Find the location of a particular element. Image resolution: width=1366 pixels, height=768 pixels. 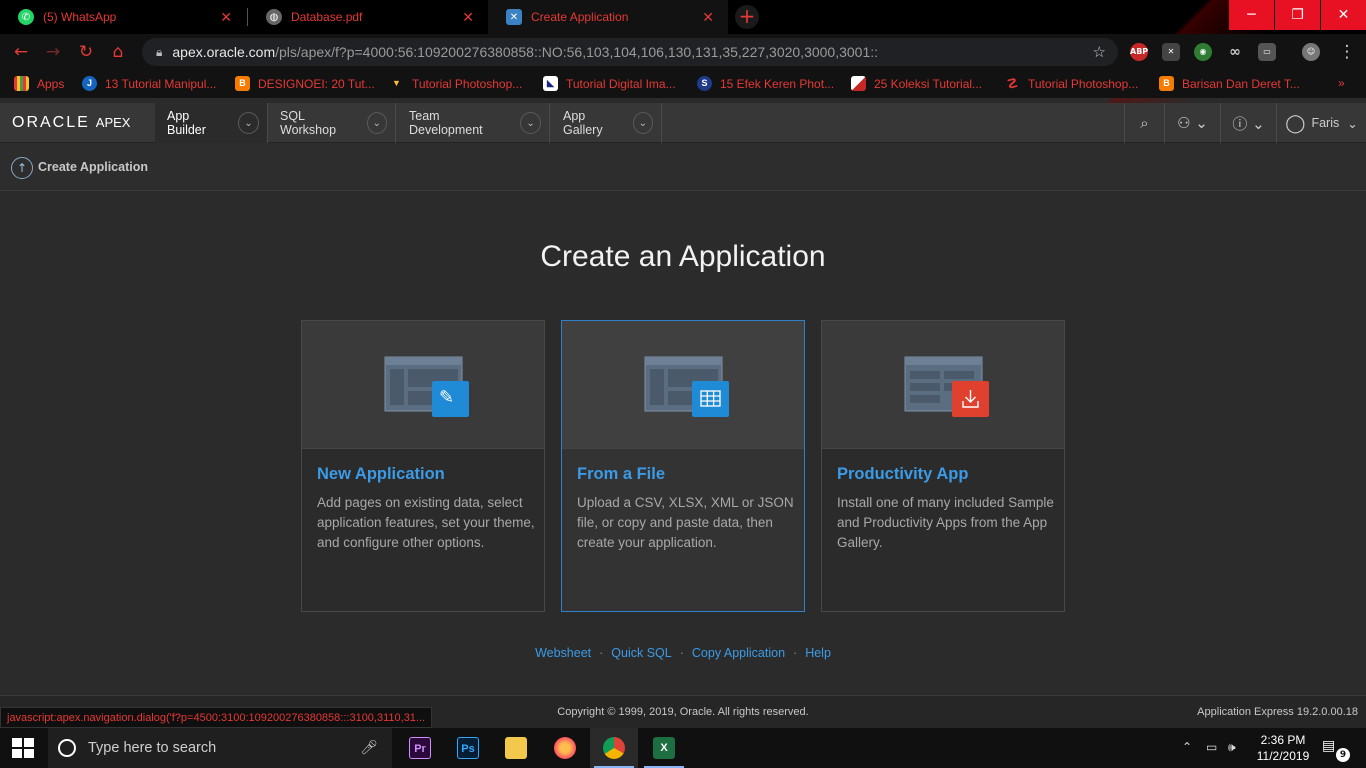

chevron-up-icon: ⌃ is located at coordinates (1187, 747).